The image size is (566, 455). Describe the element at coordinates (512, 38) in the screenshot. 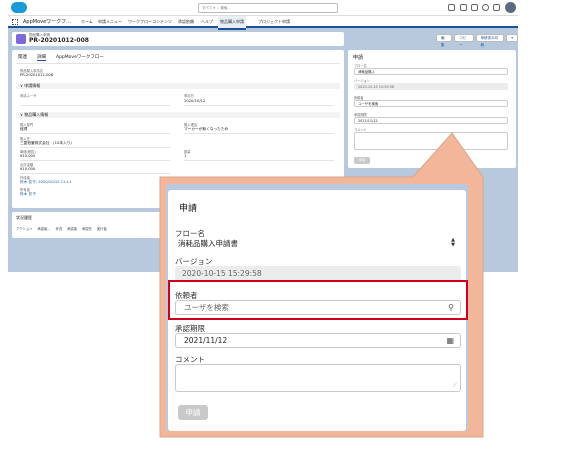

I see `more-actions-button: ▾` at that location.